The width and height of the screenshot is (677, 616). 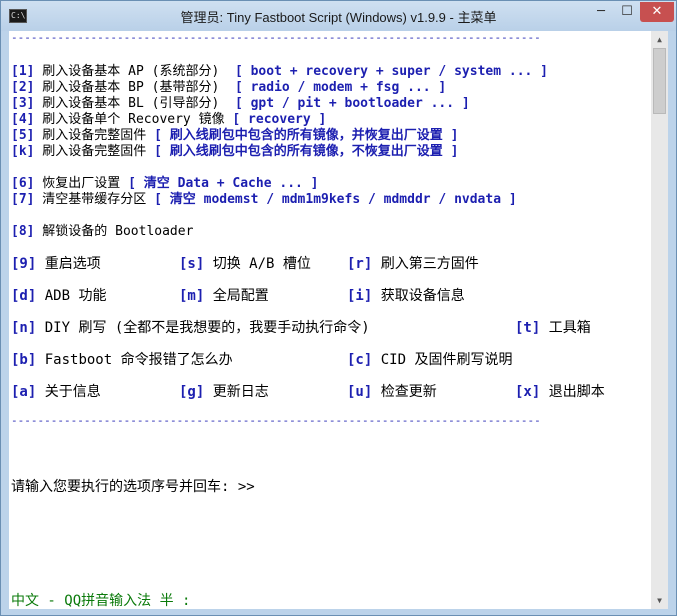 I want to click on grid-option-label: 关于信息, so click(x=68, y=392).